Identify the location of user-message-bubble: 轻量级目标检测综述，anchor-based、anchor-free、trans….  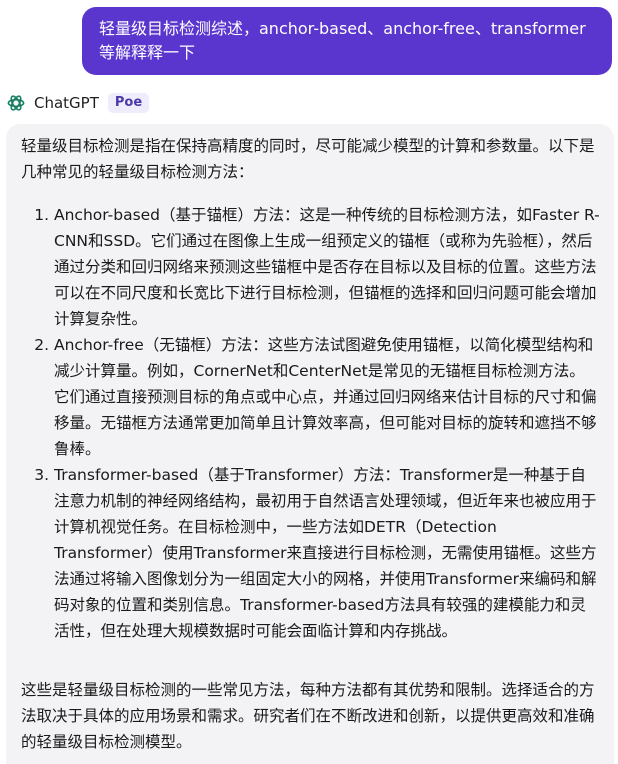
(347, 41).